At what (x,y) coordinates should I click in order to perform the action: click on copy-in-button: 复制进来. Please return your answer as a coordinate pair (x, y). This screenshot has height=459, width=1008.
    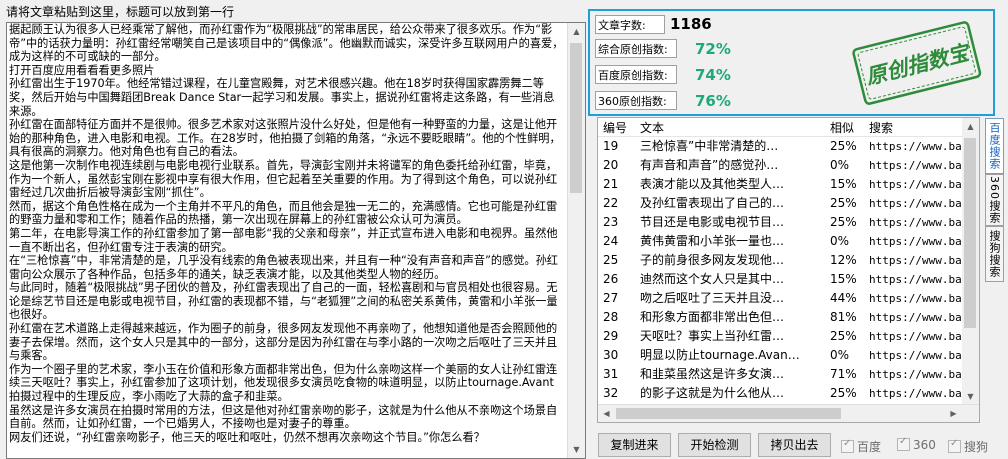
    Looking at the image, I should click on (634, 445).